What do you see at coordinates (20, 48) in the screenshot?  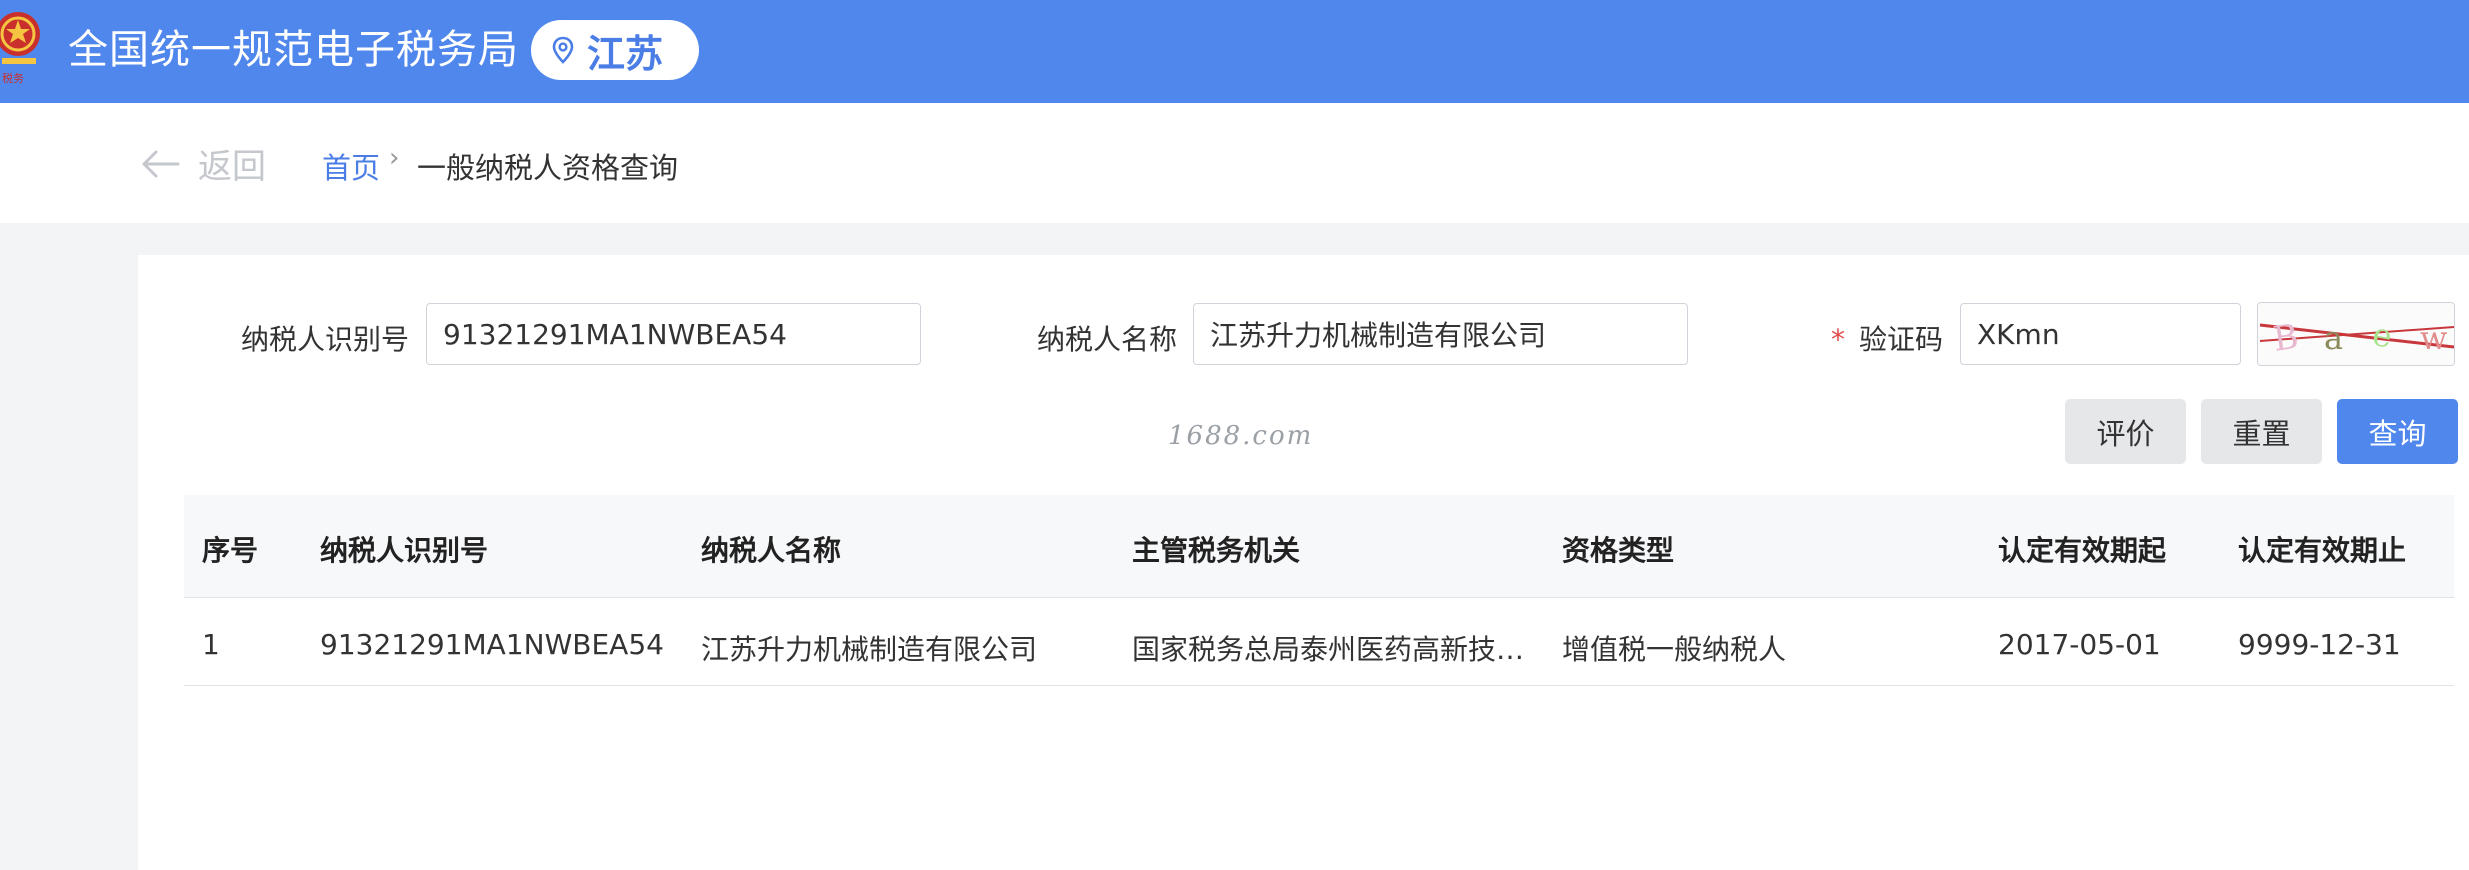 I see `national-emblem-icon: 税务` at bounding box center [20, 48].